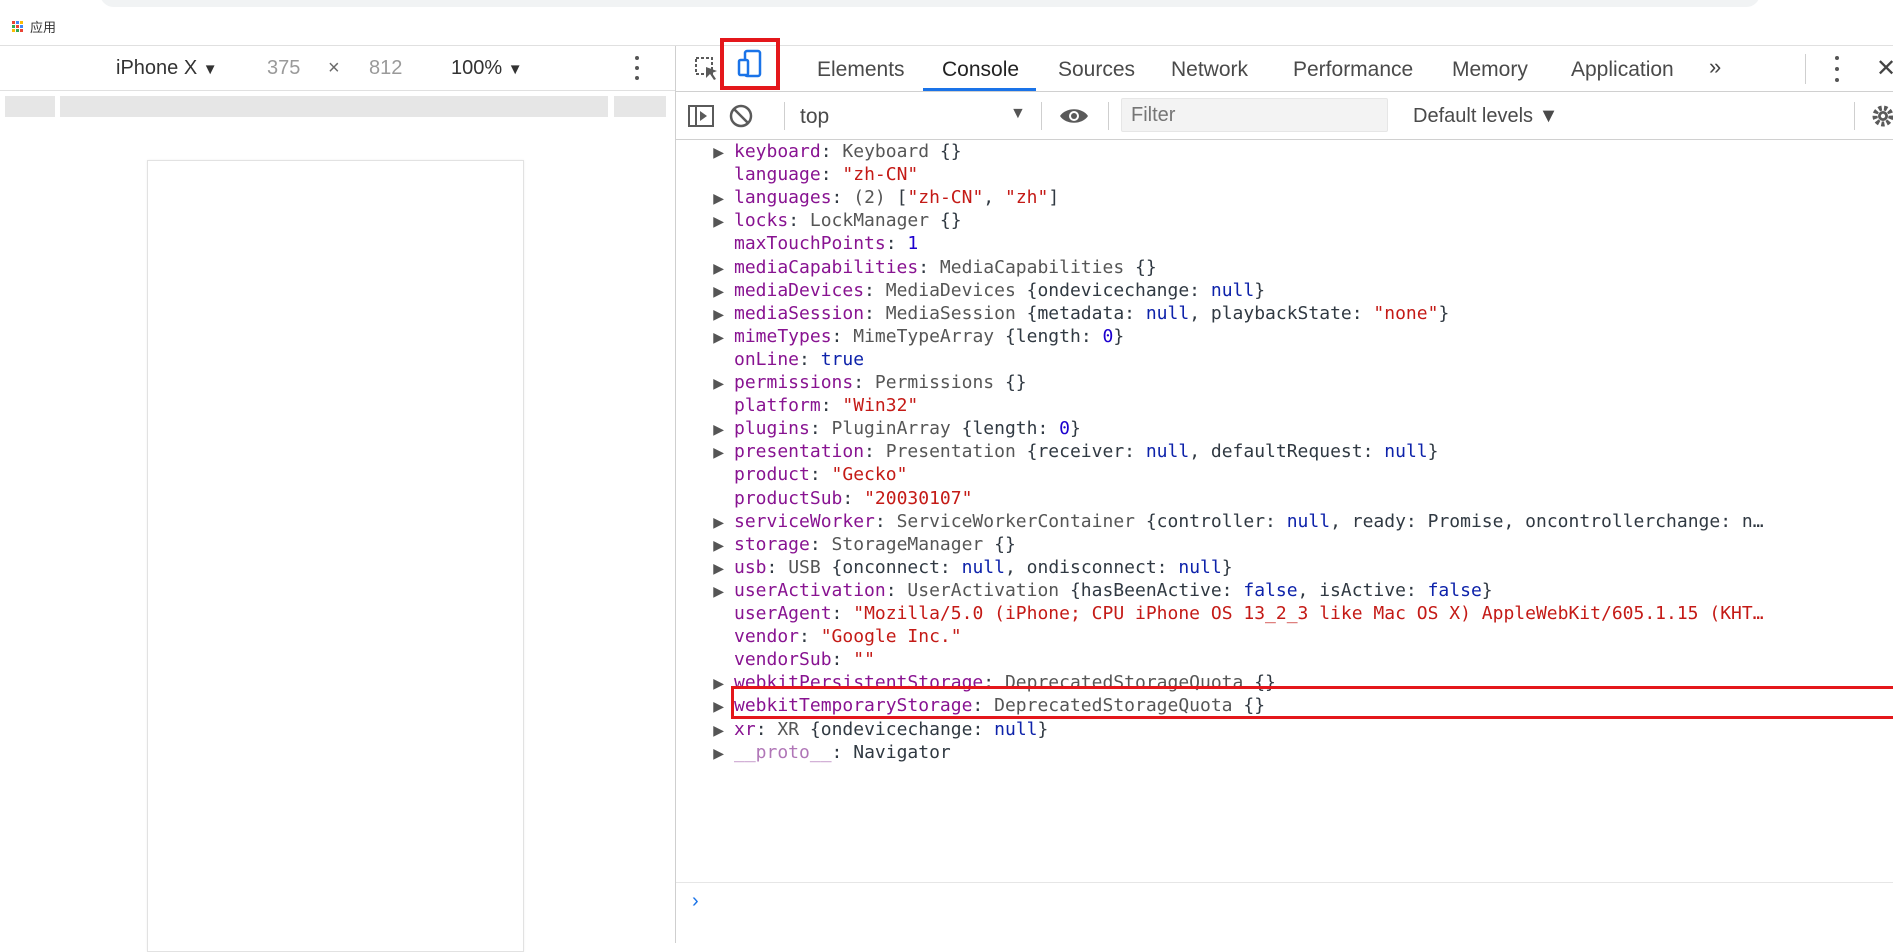  Describe the element at coordinates (979, 89) in the screenshot. I see `active-tab-indicator` at that location.